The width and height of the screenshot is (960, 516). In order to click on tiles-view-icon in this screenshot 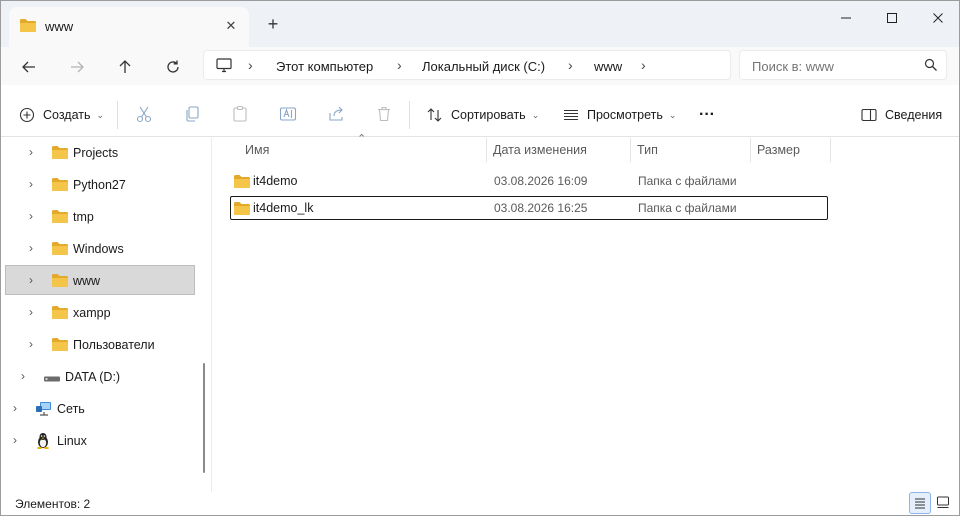, I will do `click(943, 502)`.